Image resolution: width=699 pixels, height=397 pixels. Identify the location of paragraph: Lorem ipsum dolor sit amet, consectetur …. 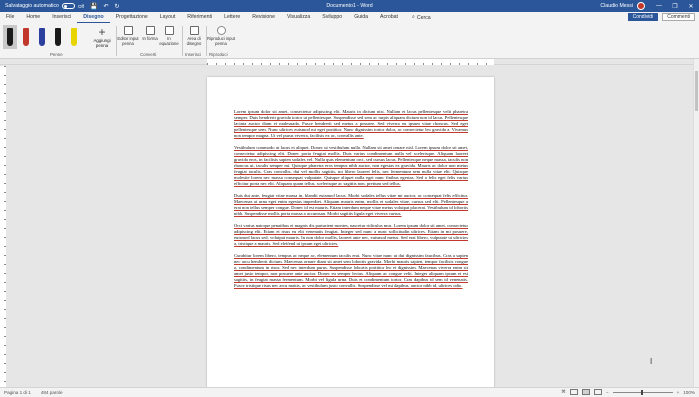
(351, 124).